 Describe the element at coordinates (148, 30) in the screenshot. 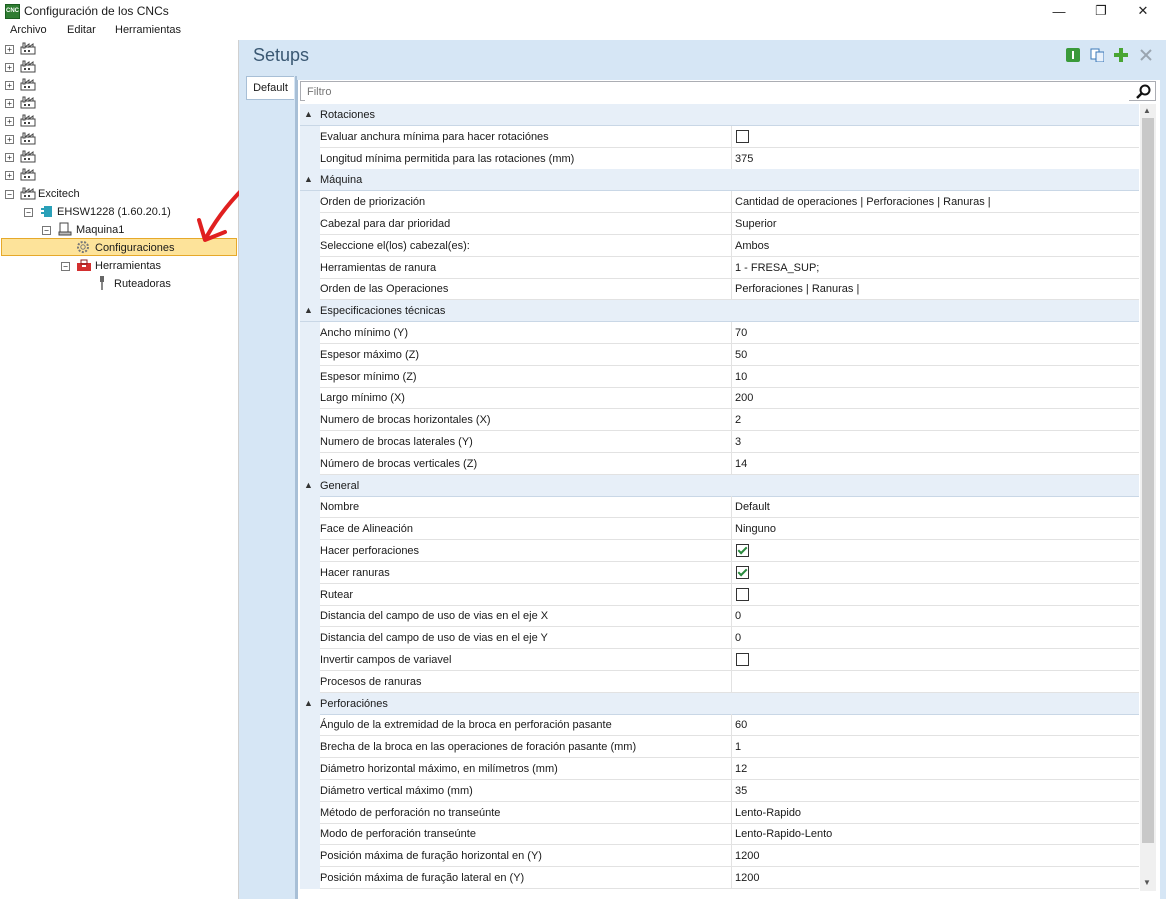

I see `menu-herramientas: Herramientas` at that location.